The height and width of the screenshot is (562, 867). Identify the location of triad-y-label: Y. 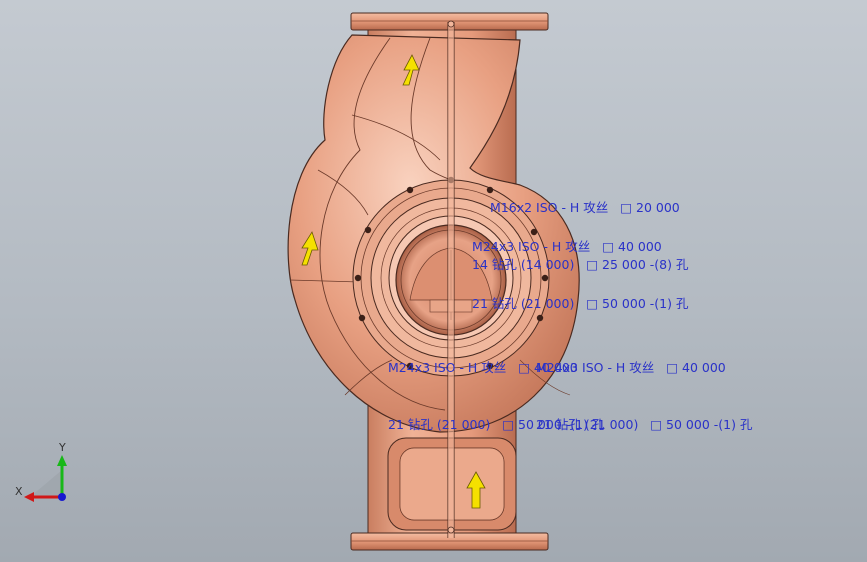
(62, 447).